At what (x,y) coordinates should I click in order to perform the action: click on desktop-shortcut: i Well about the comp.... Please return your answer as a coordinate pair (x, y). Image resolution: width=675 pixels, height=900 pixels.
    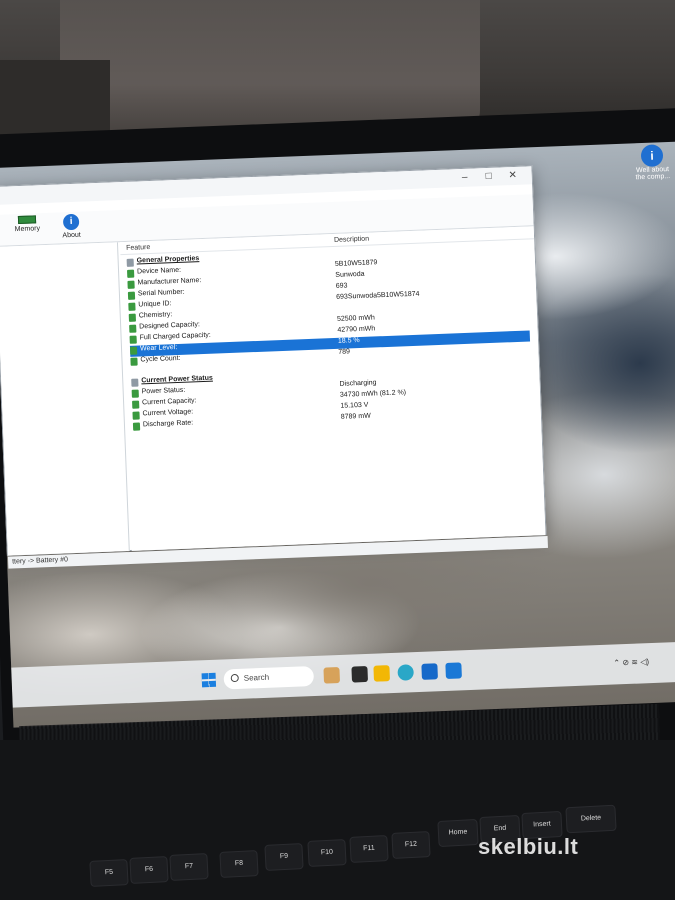
    Looking at the image, I should click on (653, 165).